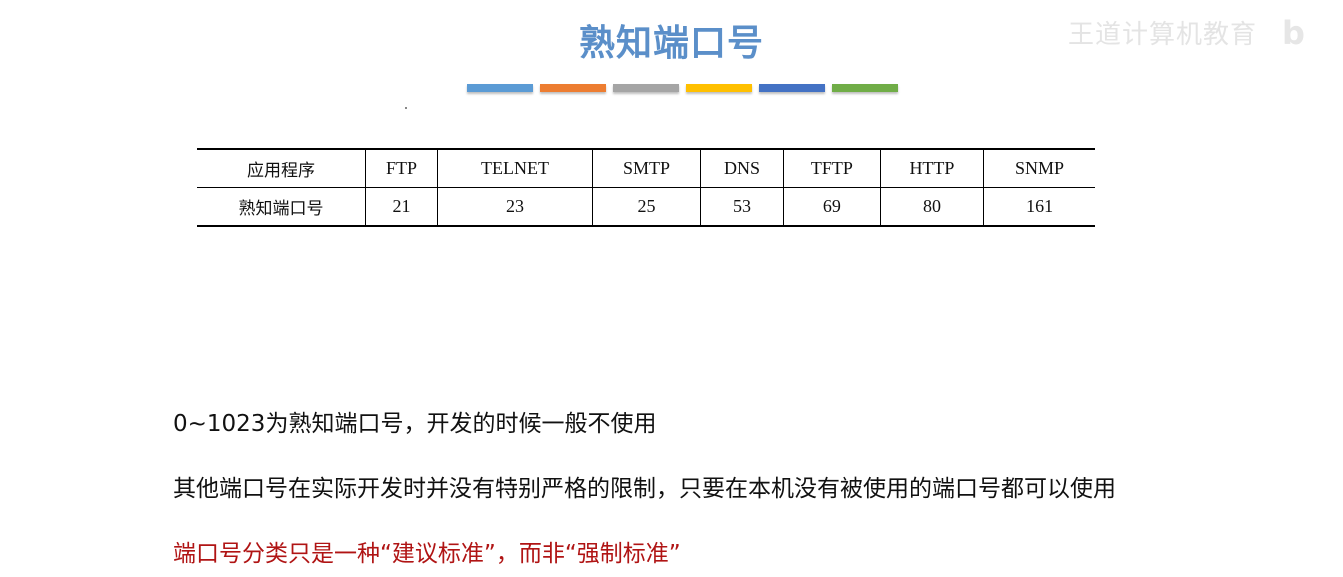 The height and width of the screenshot is (577, 1343). What do you see at coordinates (573, 88) in the screenshot?
I see `color-bar-orange` at bounding box center [573, 88].